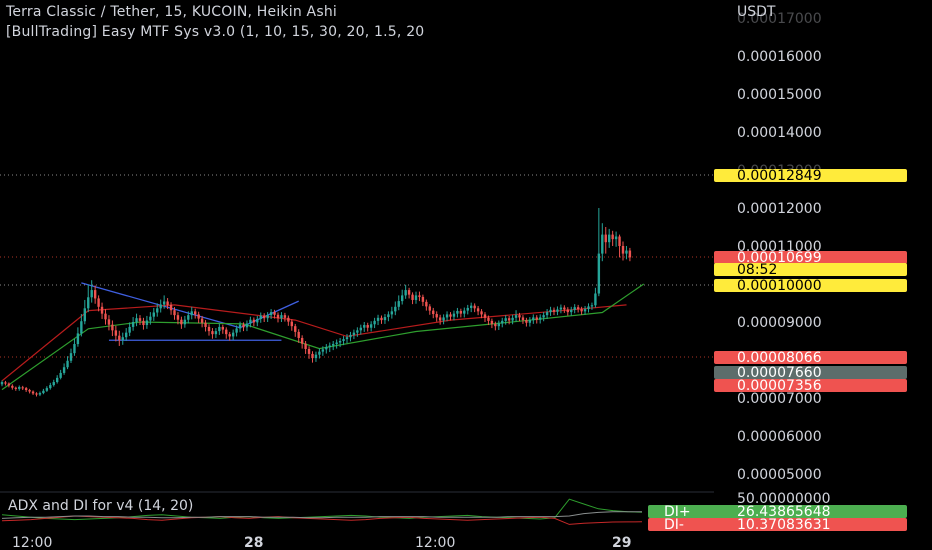 The height and width of the screenshot is (550, 932). What do you see at coordinates (674, 525) in the screenshot?
I see `di-tag-name: DI-` at bounding box center [674, 525].